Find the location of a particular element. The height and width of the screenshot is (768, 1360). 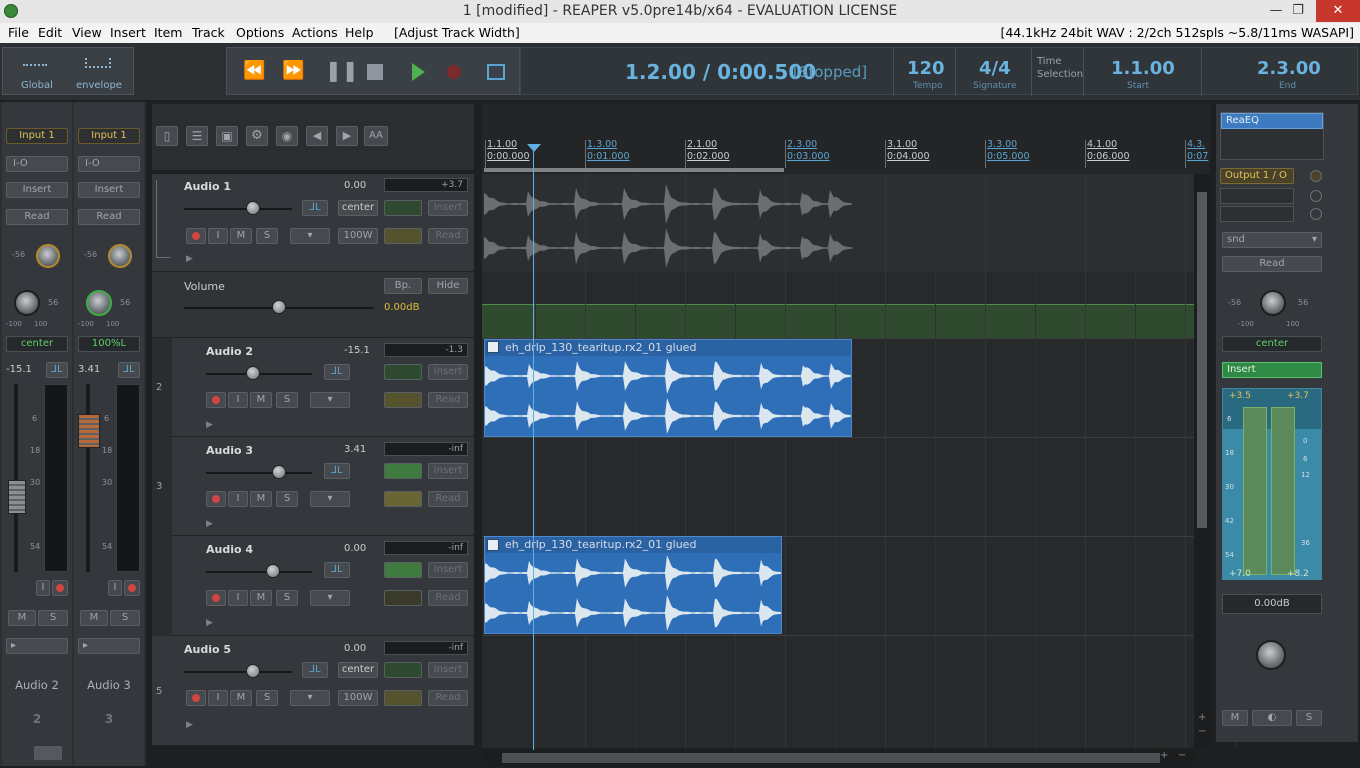

strip-name: Audio 3 is located at coordinates (109, 685).